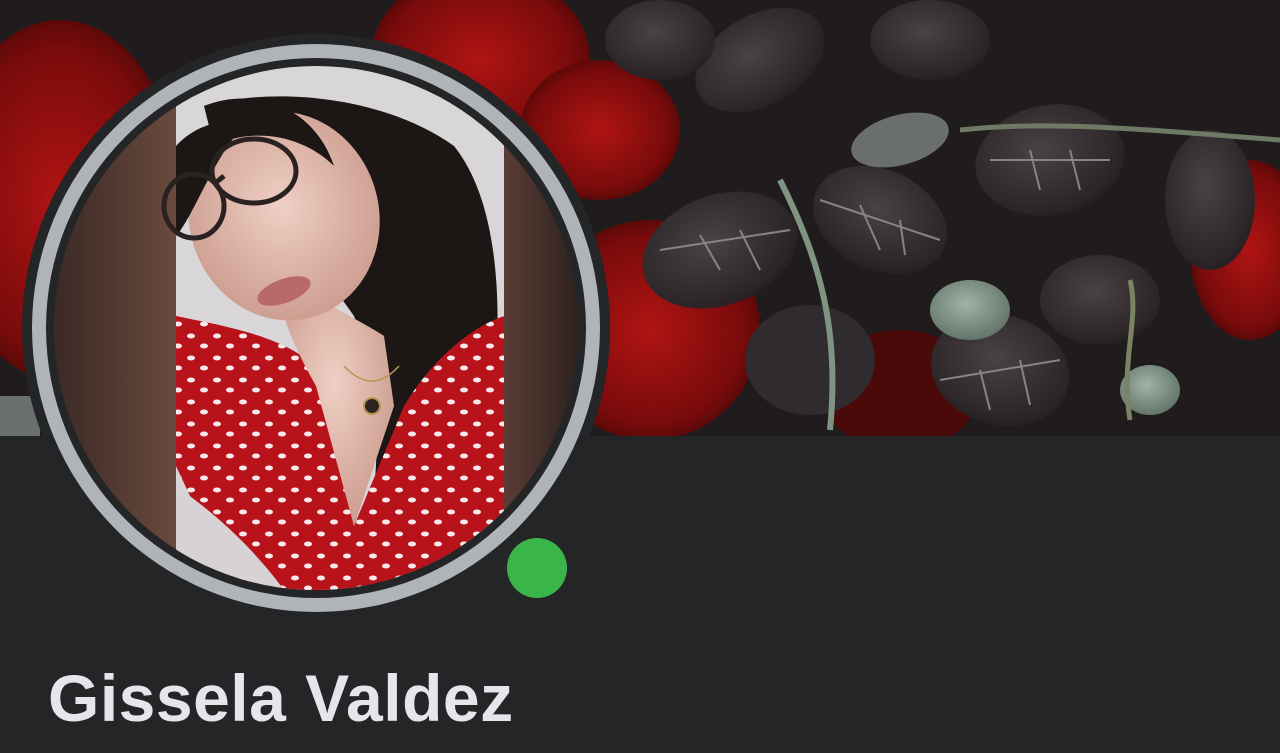 The image size is (1280, 753). I want to click on online-status-dot, so click(537, 568).